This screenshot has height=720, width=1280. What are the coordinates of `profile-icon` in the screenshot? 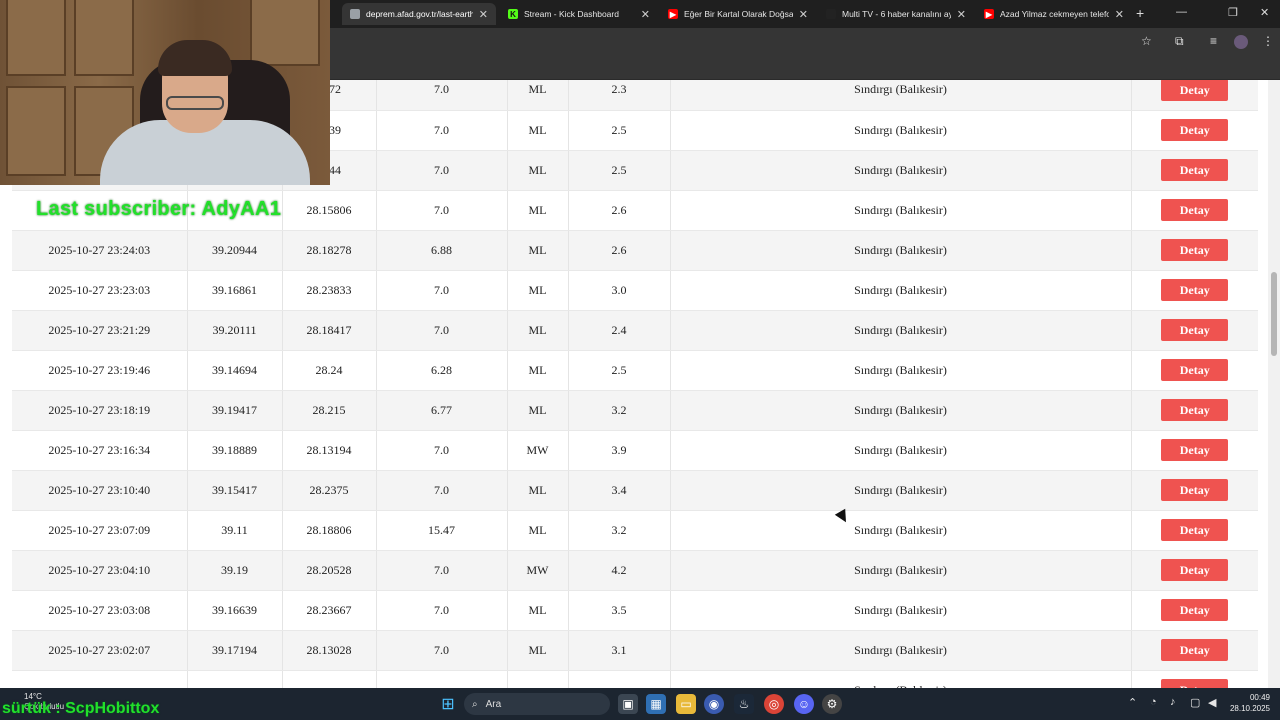 It's located at (1241, 42).